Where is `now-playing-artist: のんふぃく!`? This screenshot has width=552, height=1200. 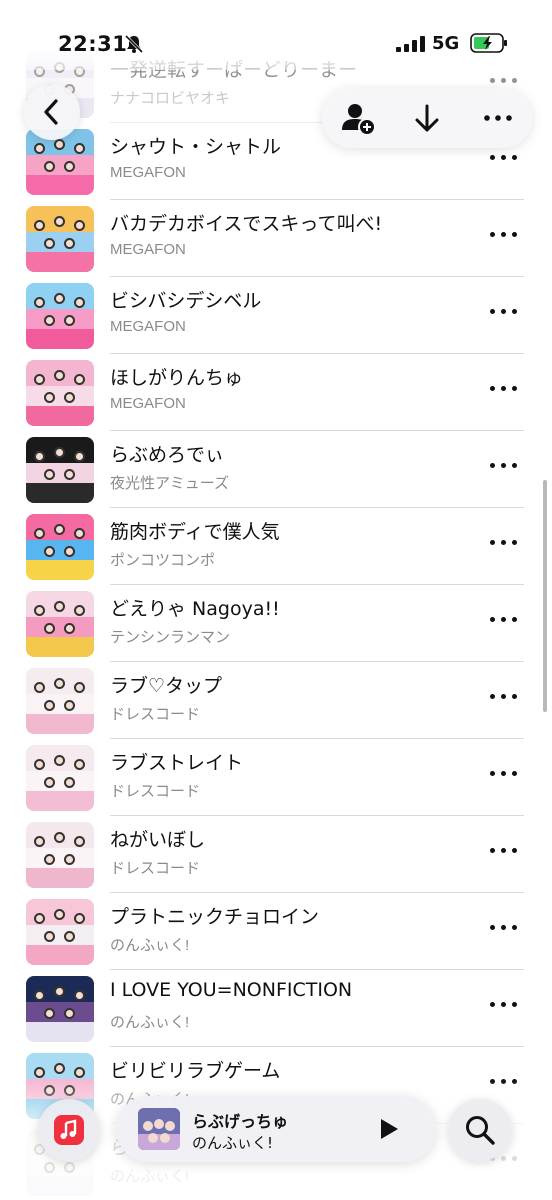
now-playing-artist: のんふぃく! is located at coordinates (233, 1143).